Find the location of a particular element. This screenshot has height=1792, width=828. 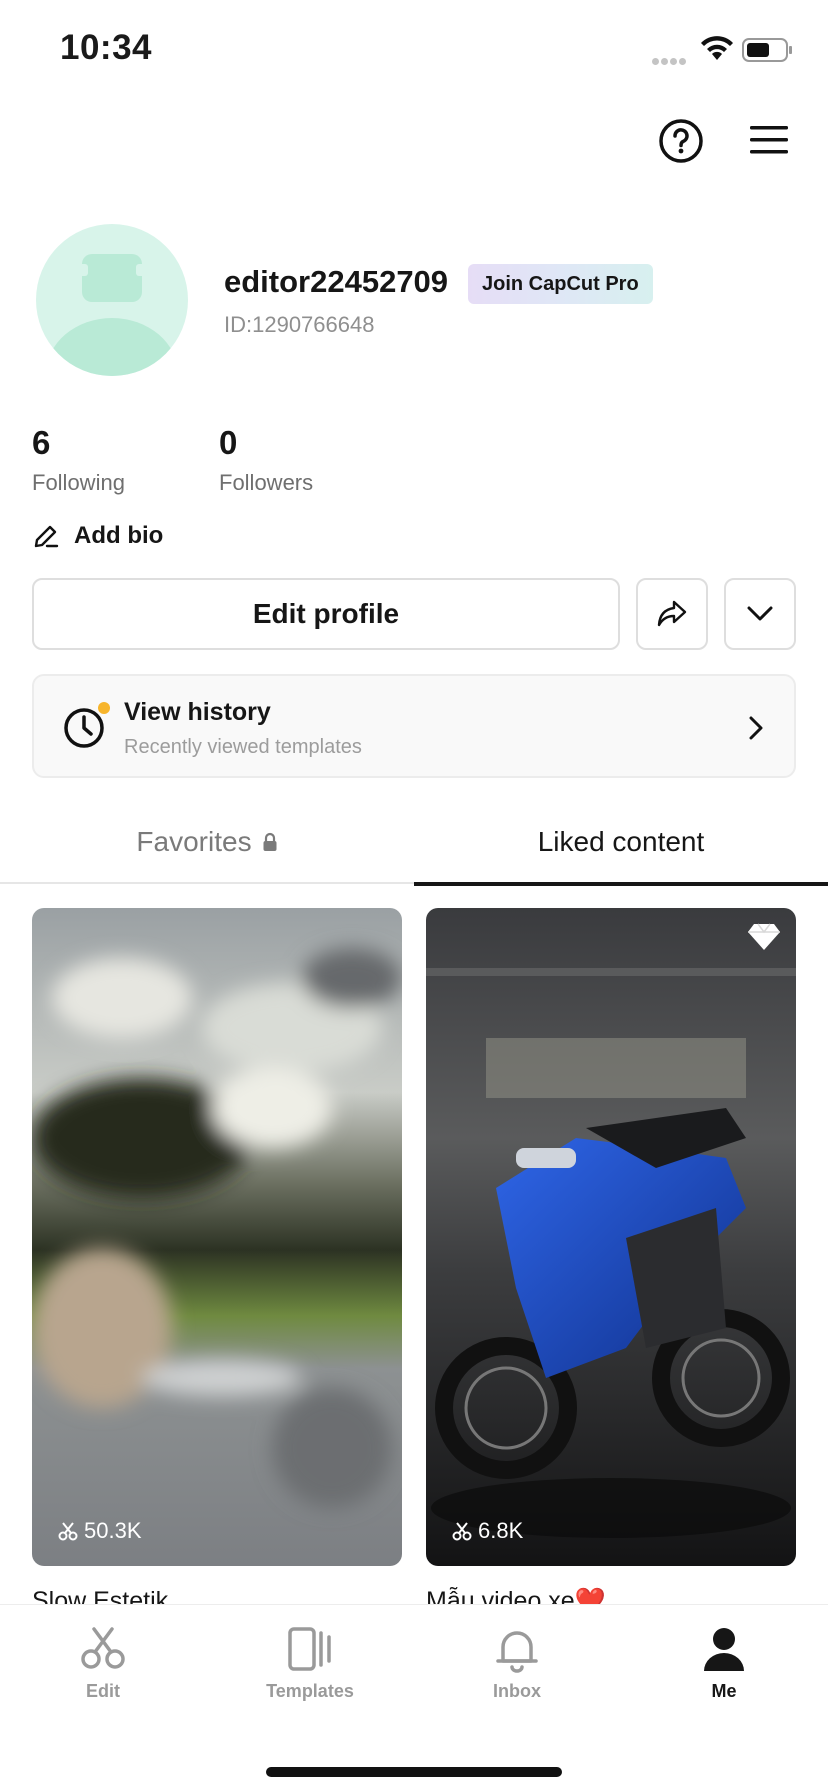

avatar is located at coordinates (112, 300).